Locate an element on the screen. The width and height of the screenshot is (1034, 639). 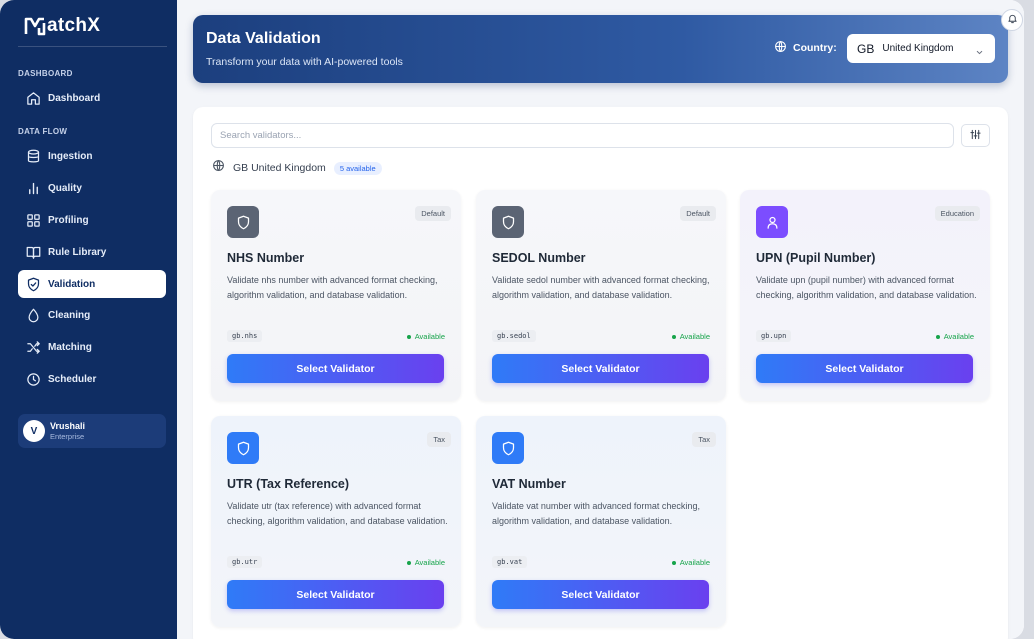
region-row: GB United Kingdom 5 available is located at coordinates (297, 168).